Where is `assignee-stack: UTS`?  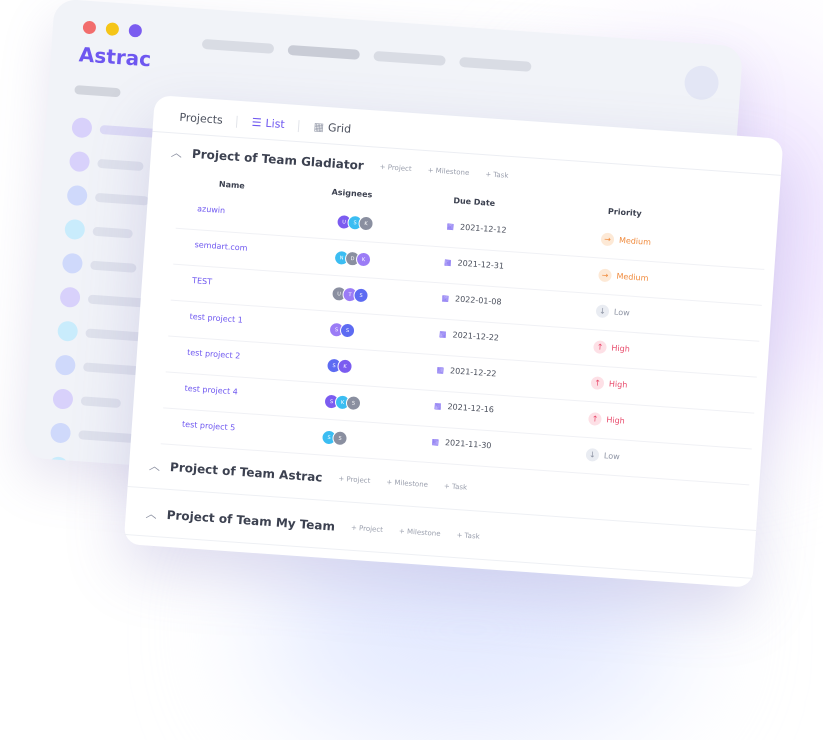 assignee-stack: UTS is located at coordinates (350, 294).